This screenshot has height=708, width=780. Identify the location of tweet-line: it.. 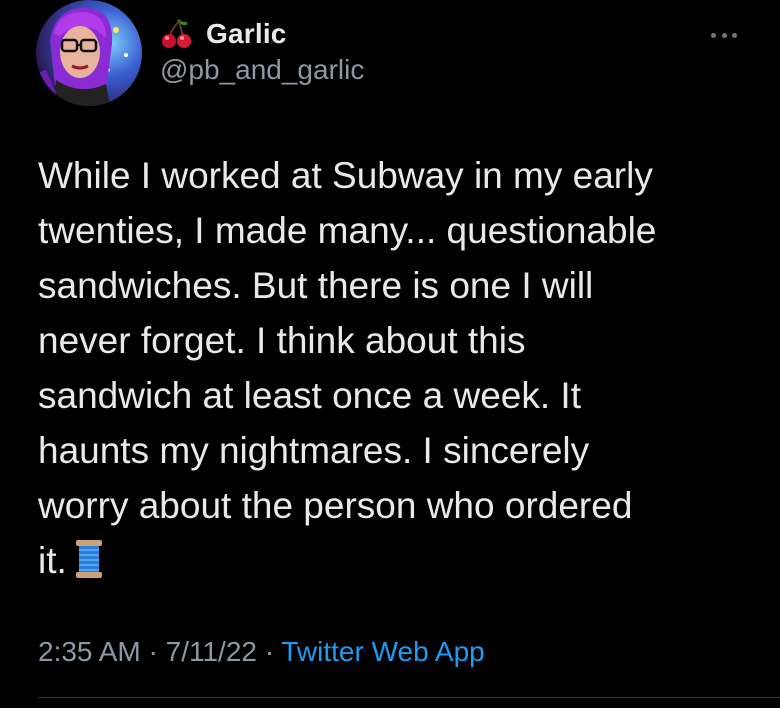
(52, 560).